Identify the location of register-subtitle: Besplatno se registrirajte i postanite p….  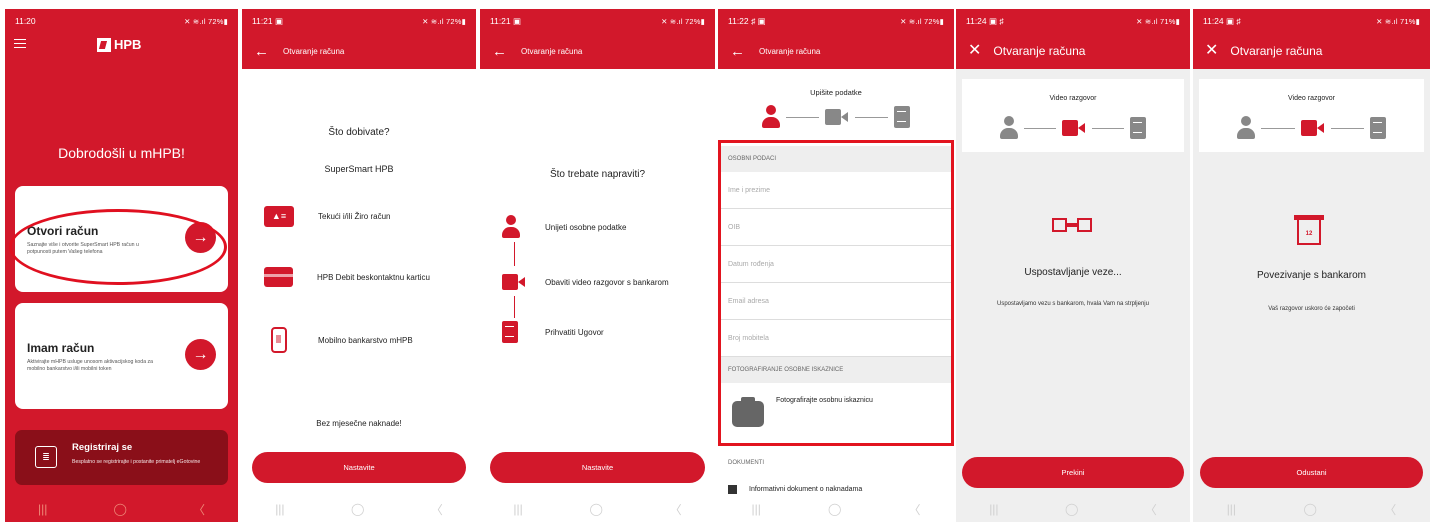
(136, 462).